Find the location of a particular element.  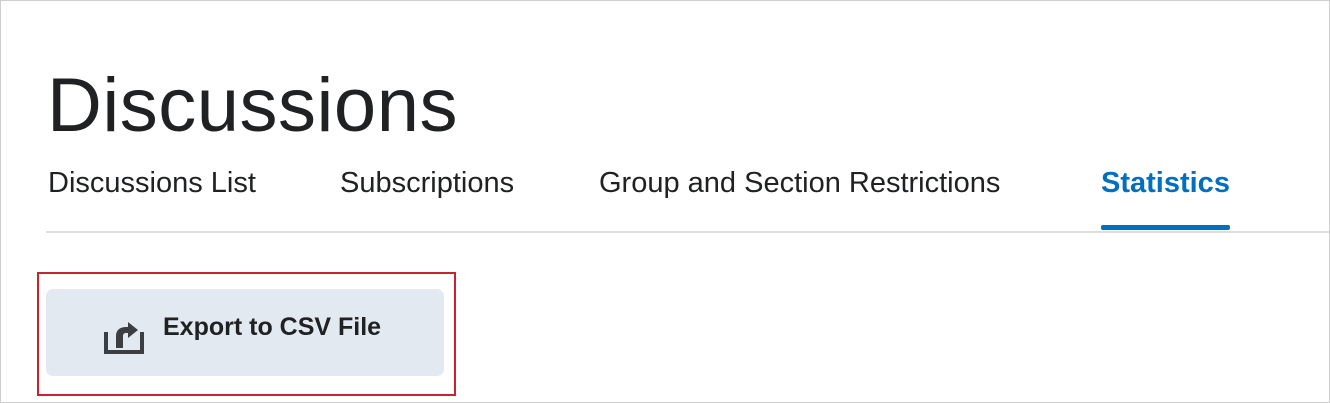

tab-discussions-list: Discussions List is located at coordinates (152, 183).